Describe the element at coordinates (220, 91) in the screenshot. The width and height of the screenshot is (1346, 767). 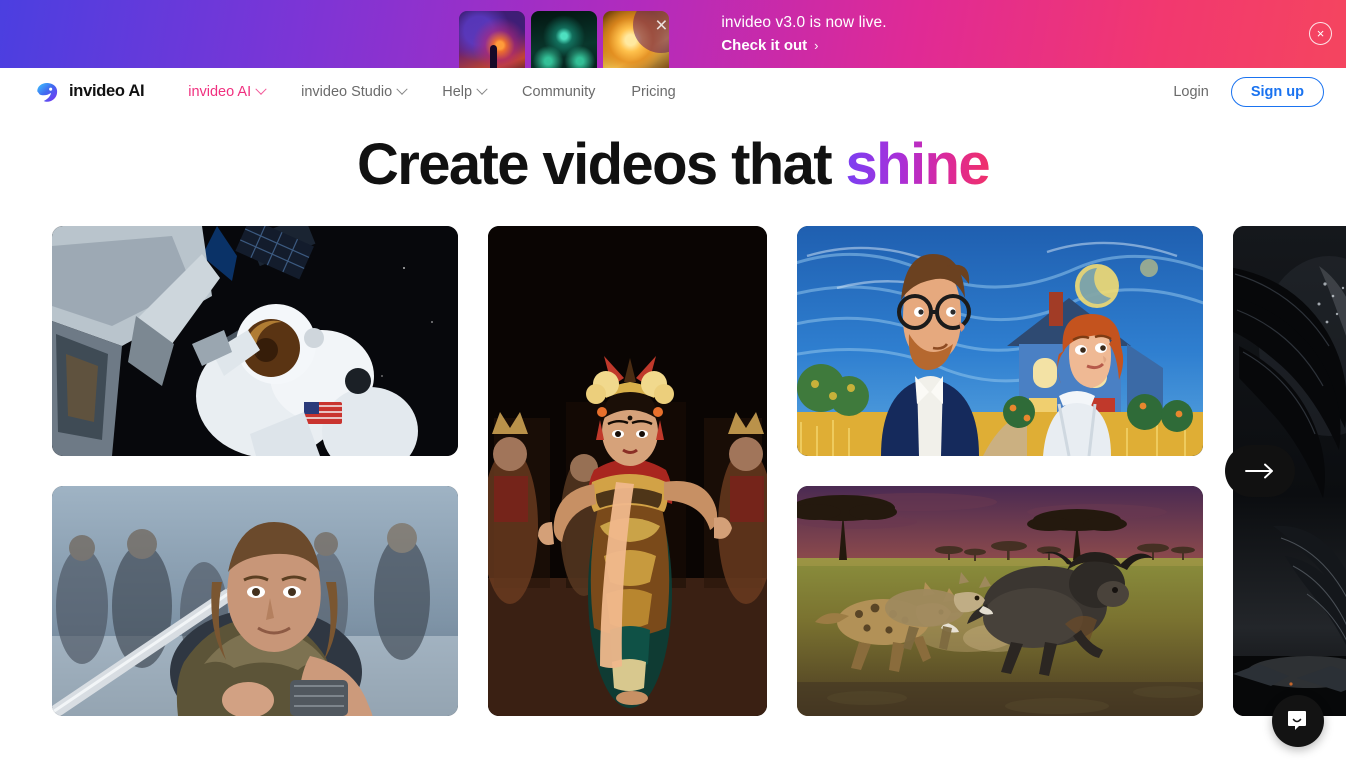
I see `nav-label: invideo AI` at that location.